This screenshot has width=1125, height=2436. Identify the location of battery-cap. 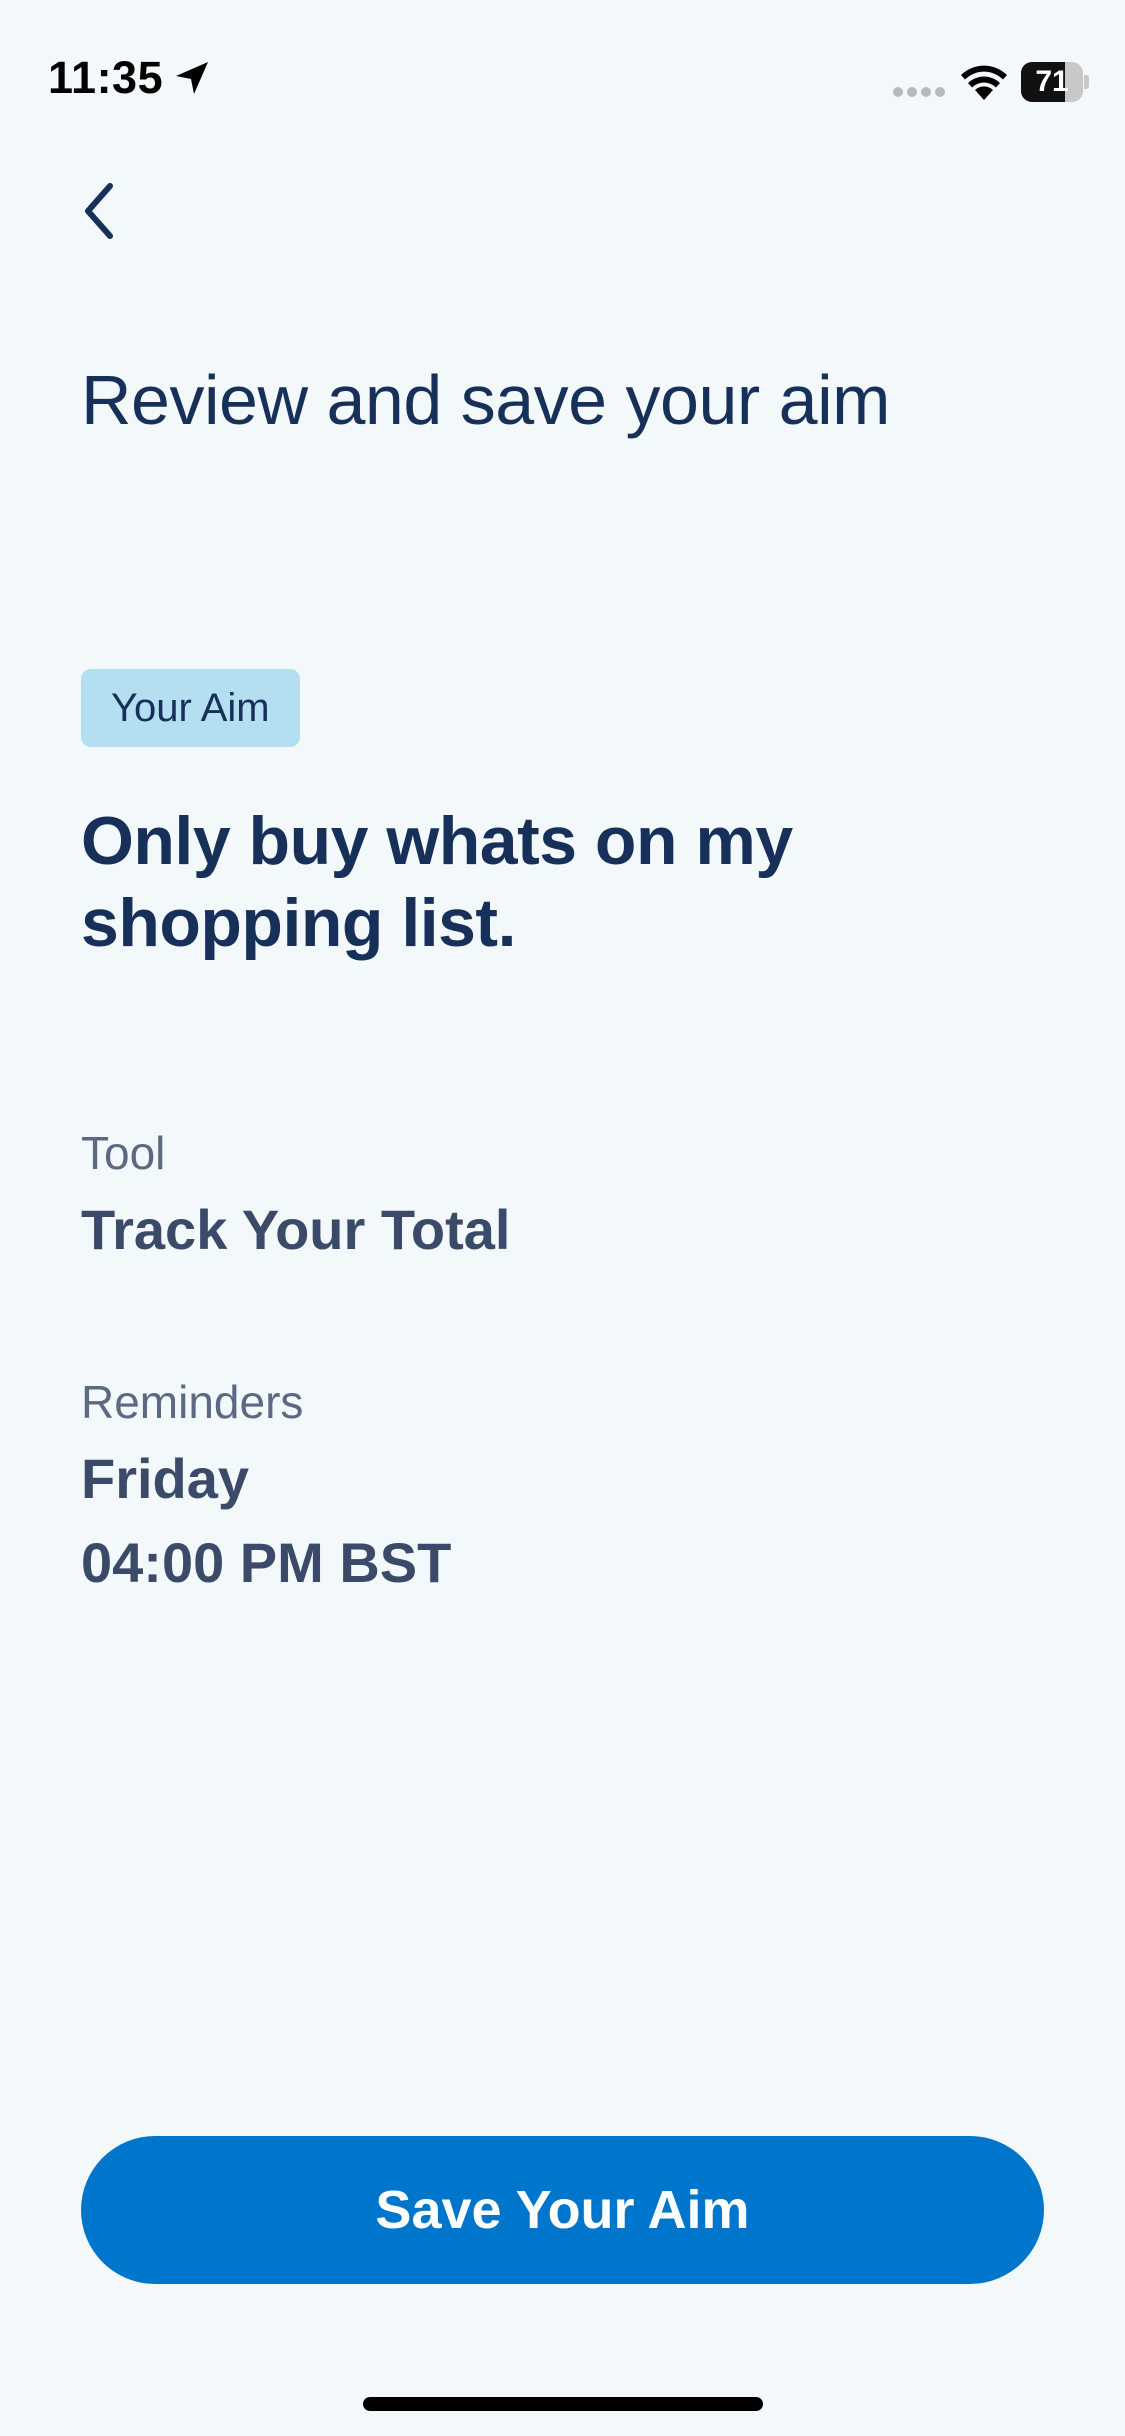
(1086, 82).